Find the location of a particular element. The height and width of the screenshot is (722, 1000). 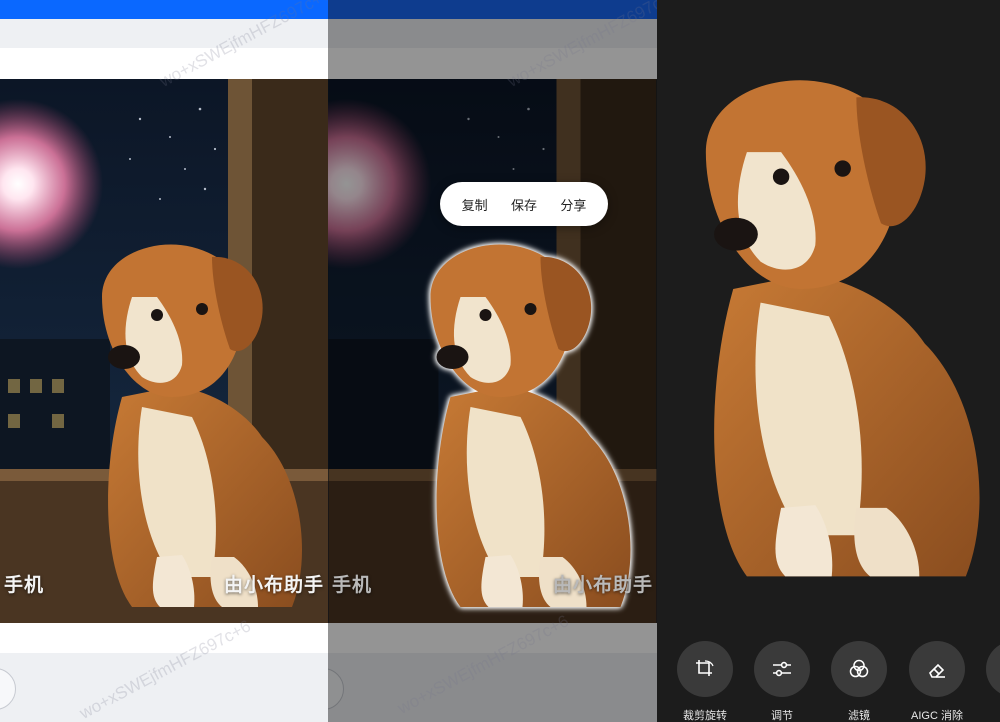

share-button: 分享 is located at coordinates (573, 204).